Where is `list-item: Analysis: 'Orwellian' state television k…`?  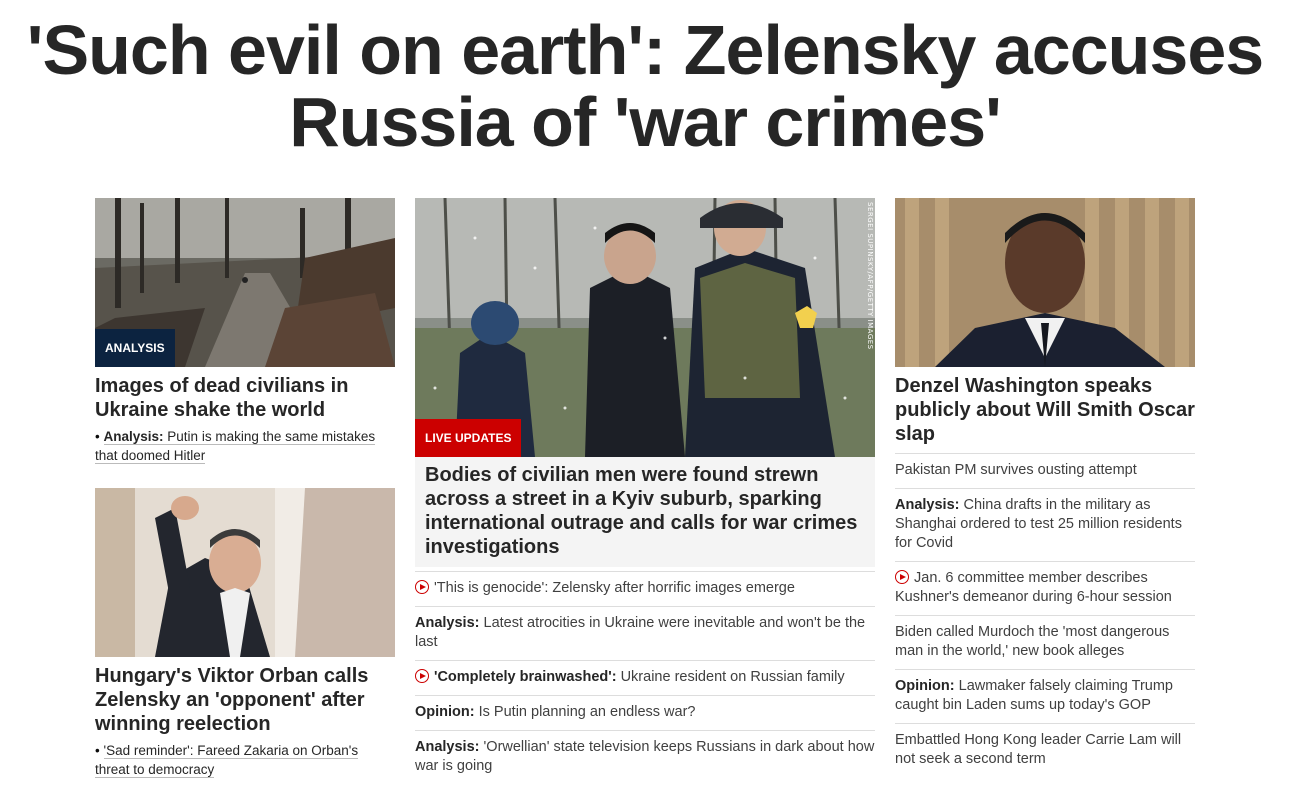 list-item: Analysis: 'Orwellian' state television k… is located at coordinates (645, 757).